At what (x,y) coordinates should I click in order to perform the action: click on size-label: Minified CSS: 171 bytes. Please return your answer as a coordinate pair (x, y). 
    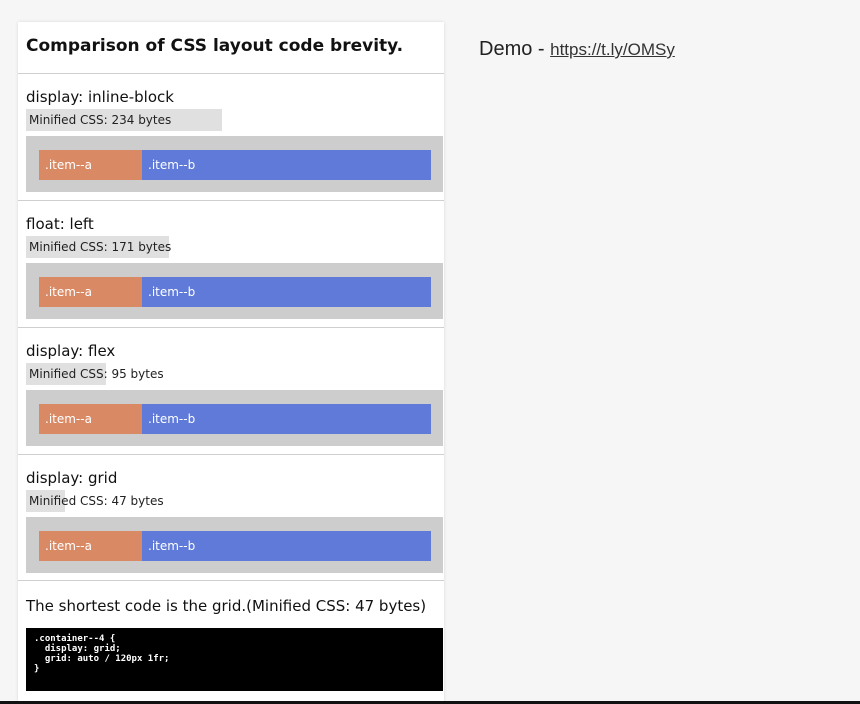
    Looking at the image, I should click on (100, 247).